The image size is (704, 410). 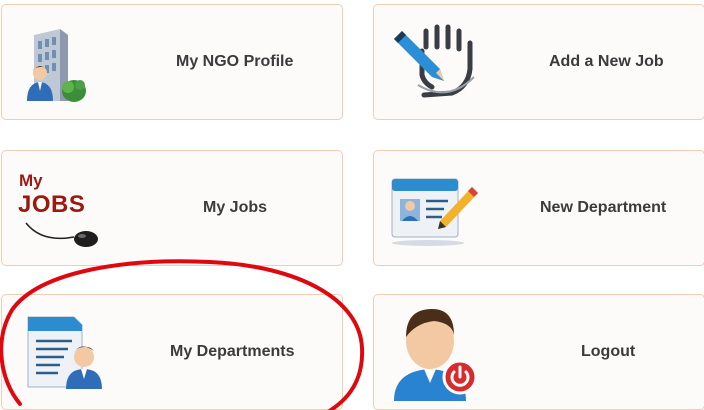 What do you see at coordinates (235, 61) in the screenshot?
I see `tile-label: My NGO Profile` at bounding box center [235, 61].